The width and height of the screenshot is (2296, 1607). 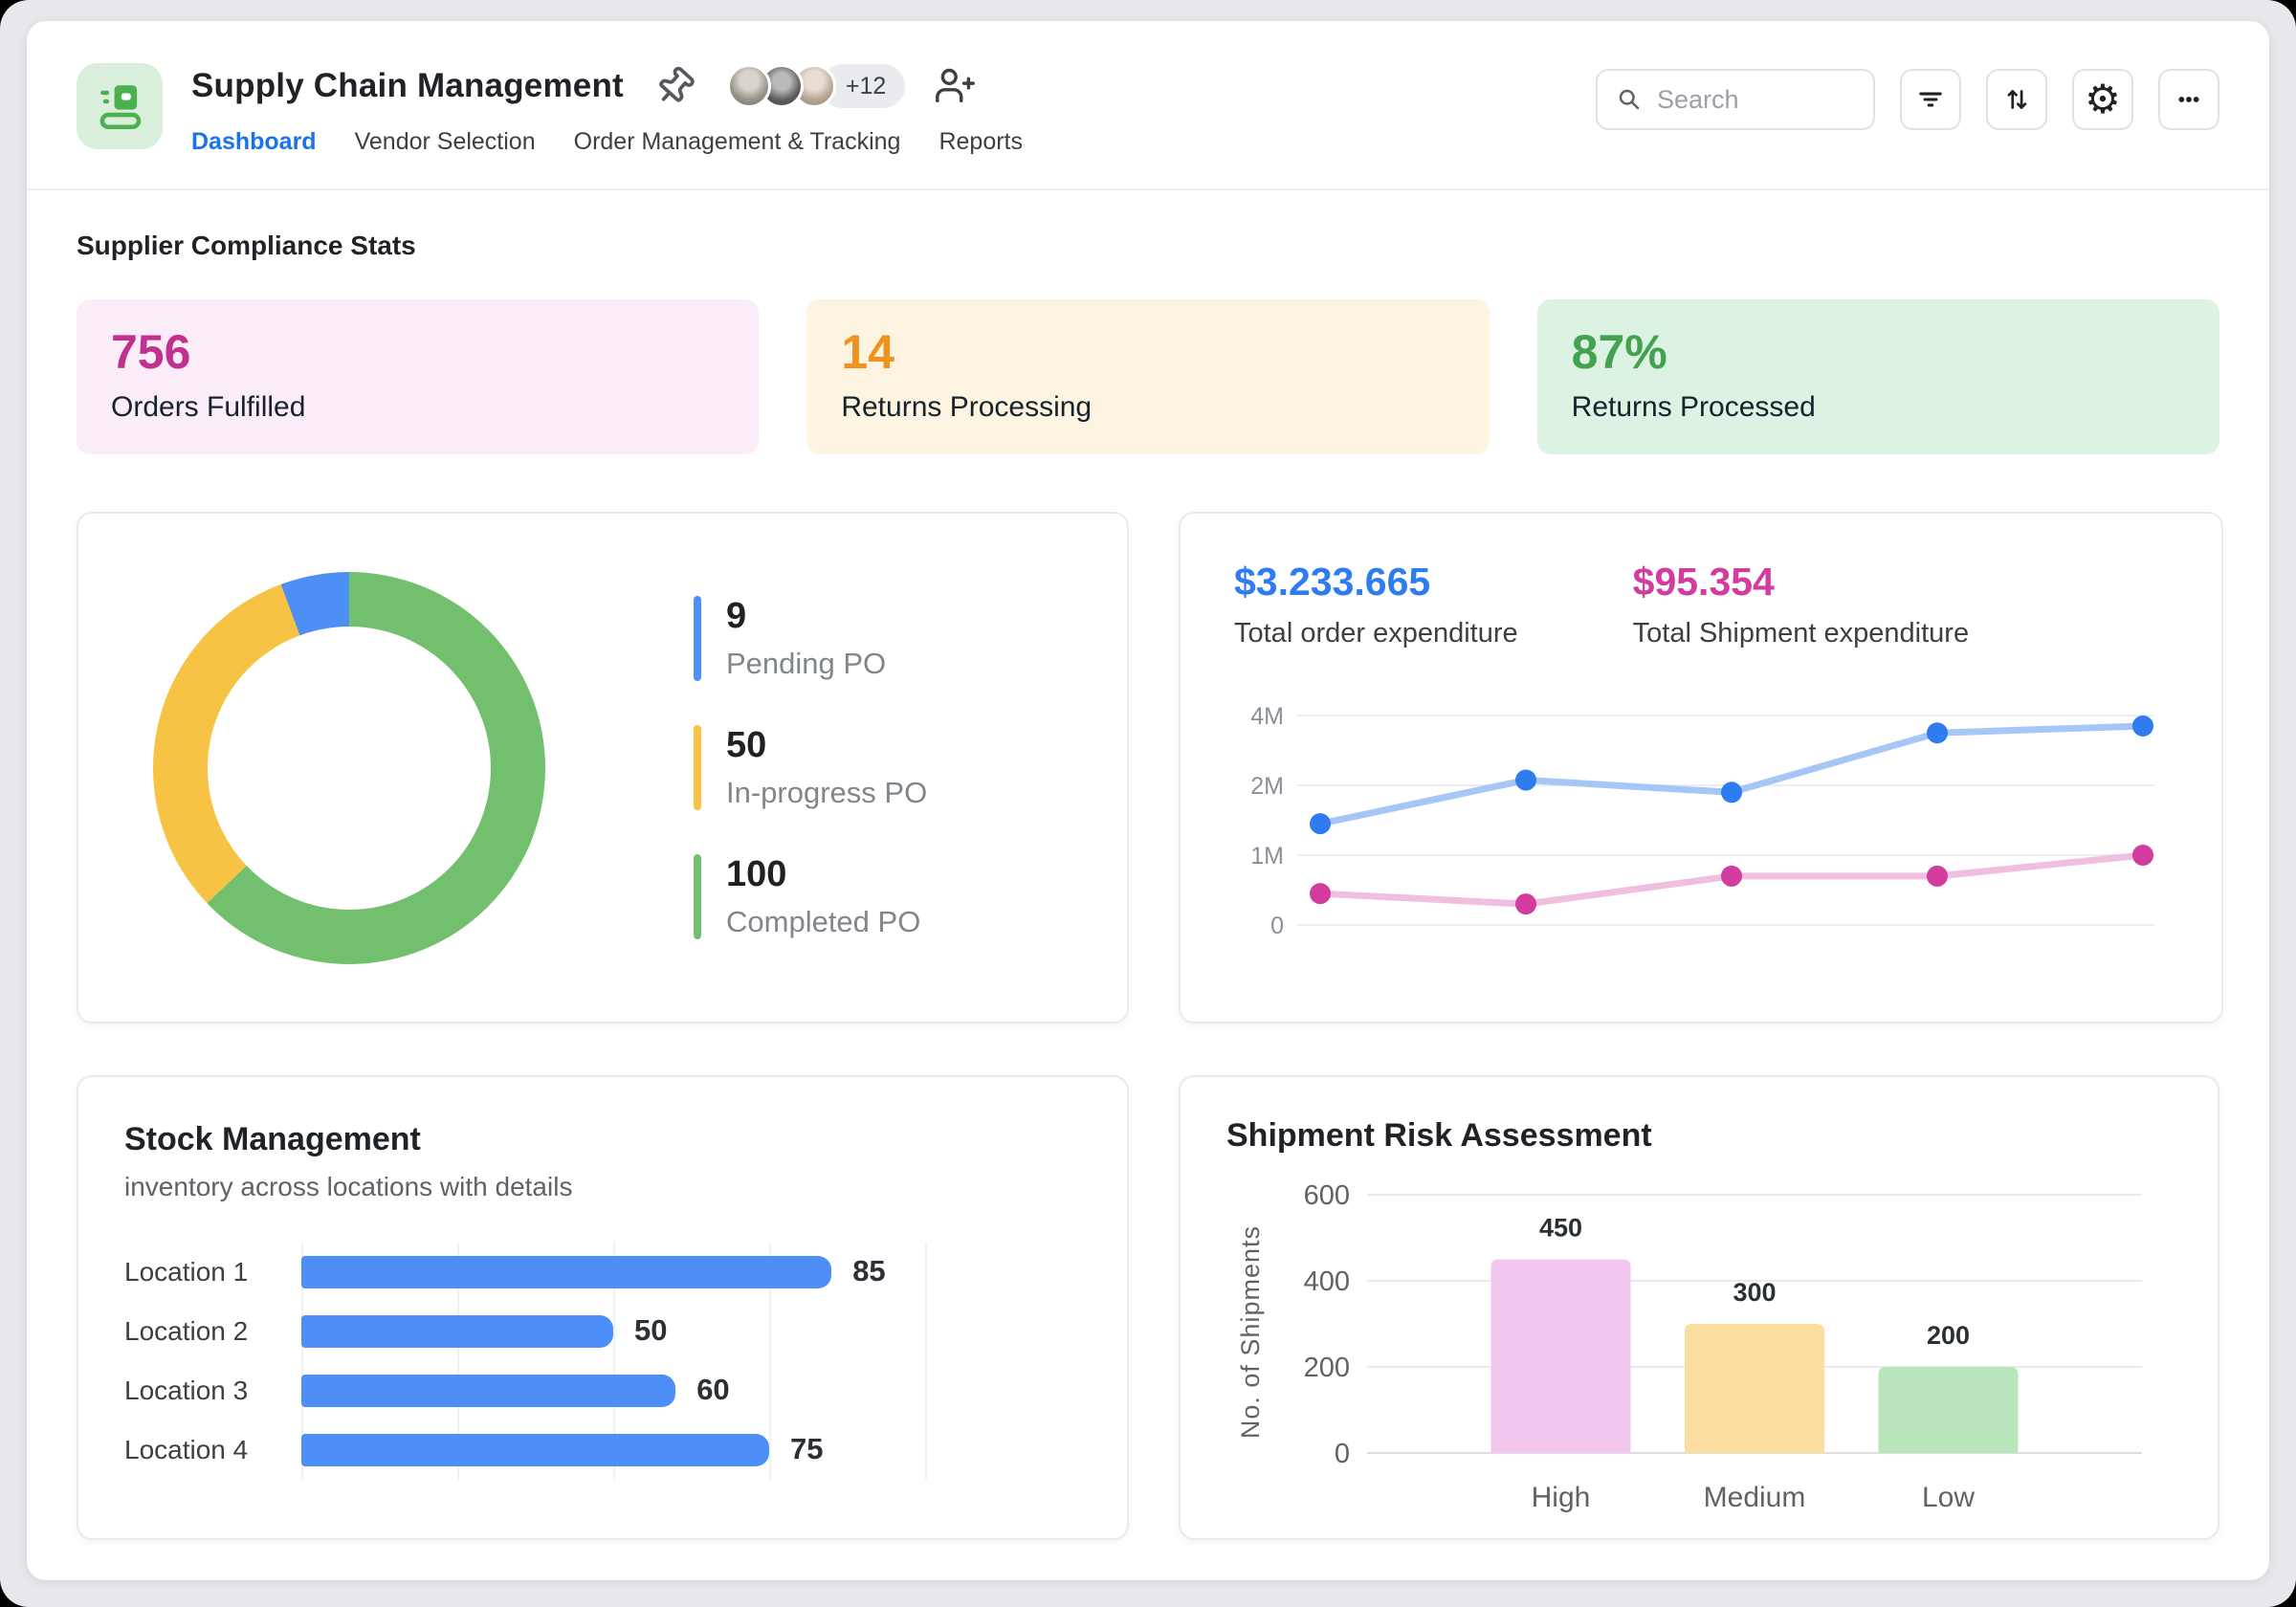 I want to click on risk-bar-low, so click(x=1948, y=1410).